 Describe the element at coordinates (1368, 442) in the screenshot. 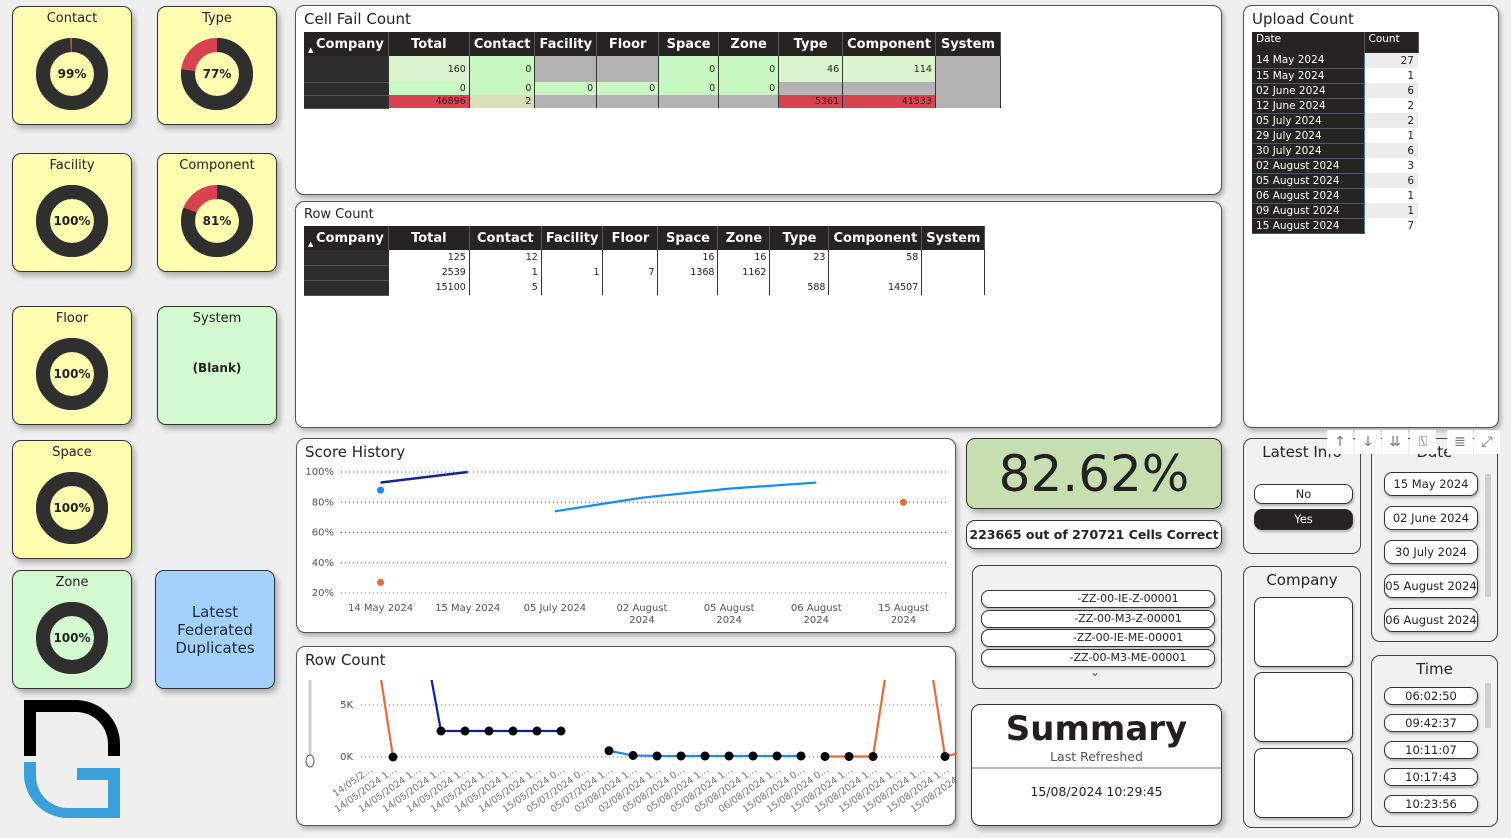

I see `arrow-down-icon: ↓` at that location.